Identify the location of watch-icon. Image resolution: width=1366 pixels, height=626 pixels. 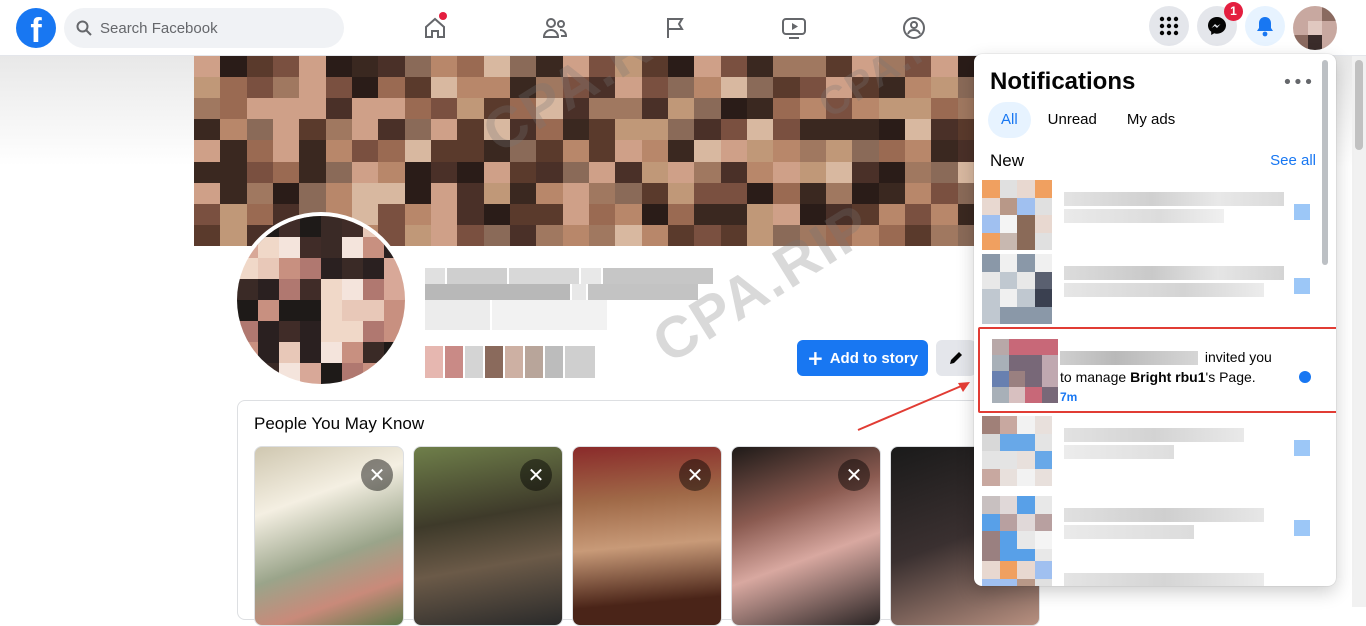
(794, 28).